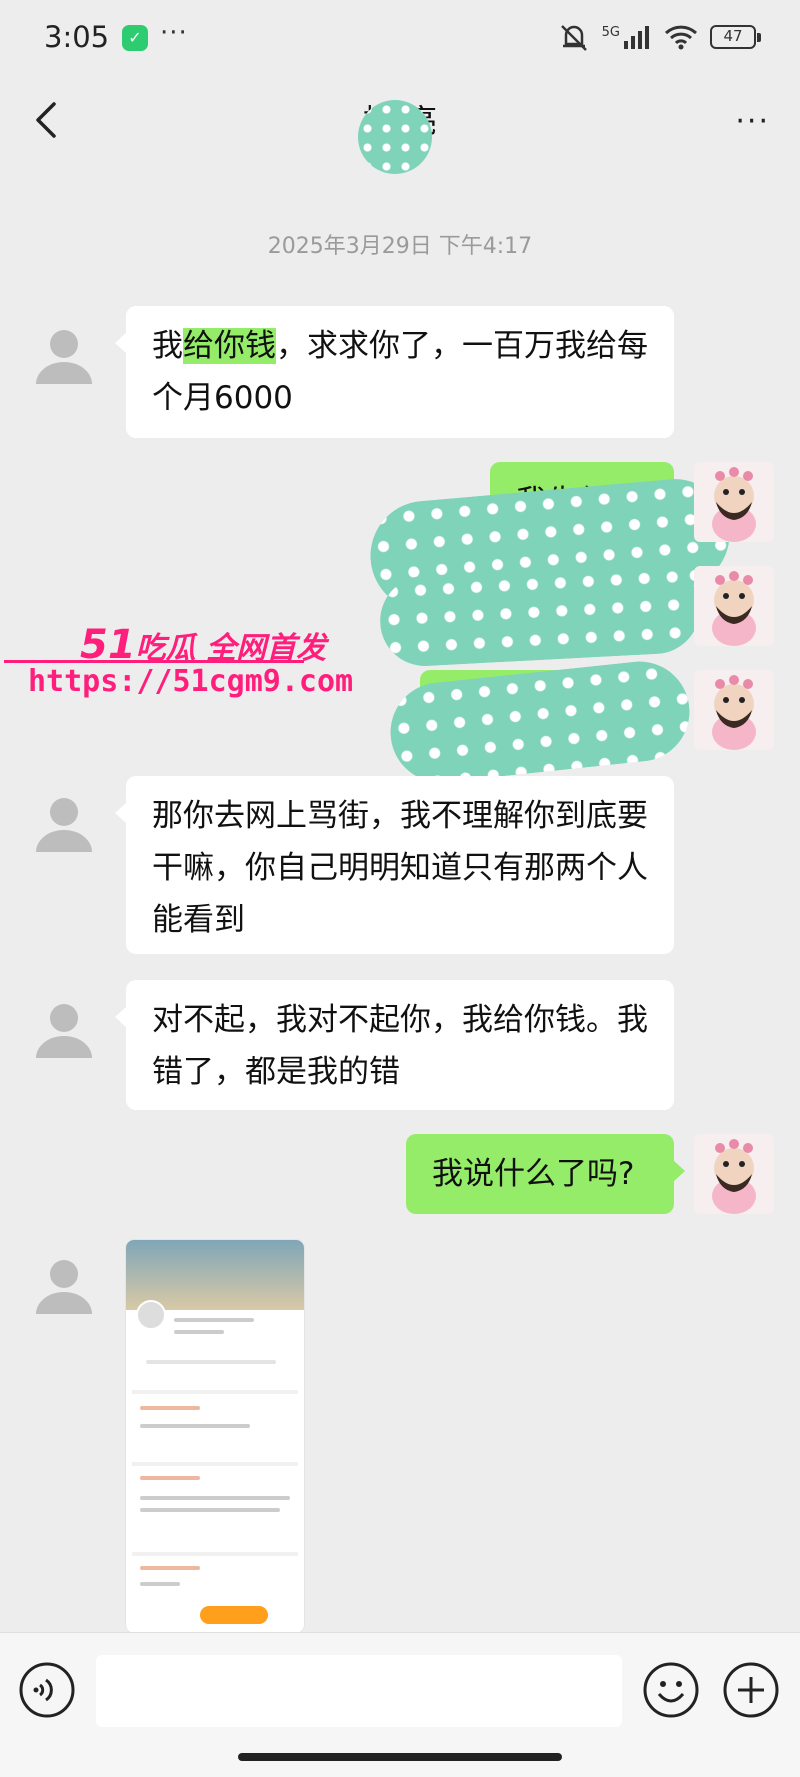 The height and width of the screenshot is (1777, 800). I want to click on input-bar, so click(400, 1704).